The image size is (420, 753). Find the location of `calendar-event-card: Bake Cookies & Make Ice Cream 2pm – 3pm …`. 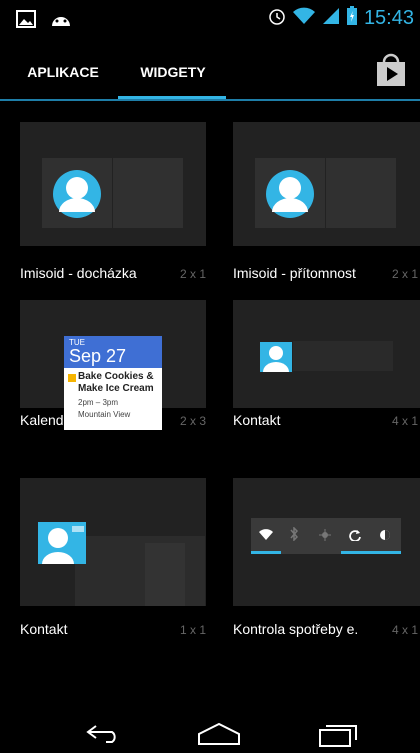

calendar-event-card: Bake Cookies & Make Ice Cream 2pm – 3pm … is located at coordinates (113, 399).